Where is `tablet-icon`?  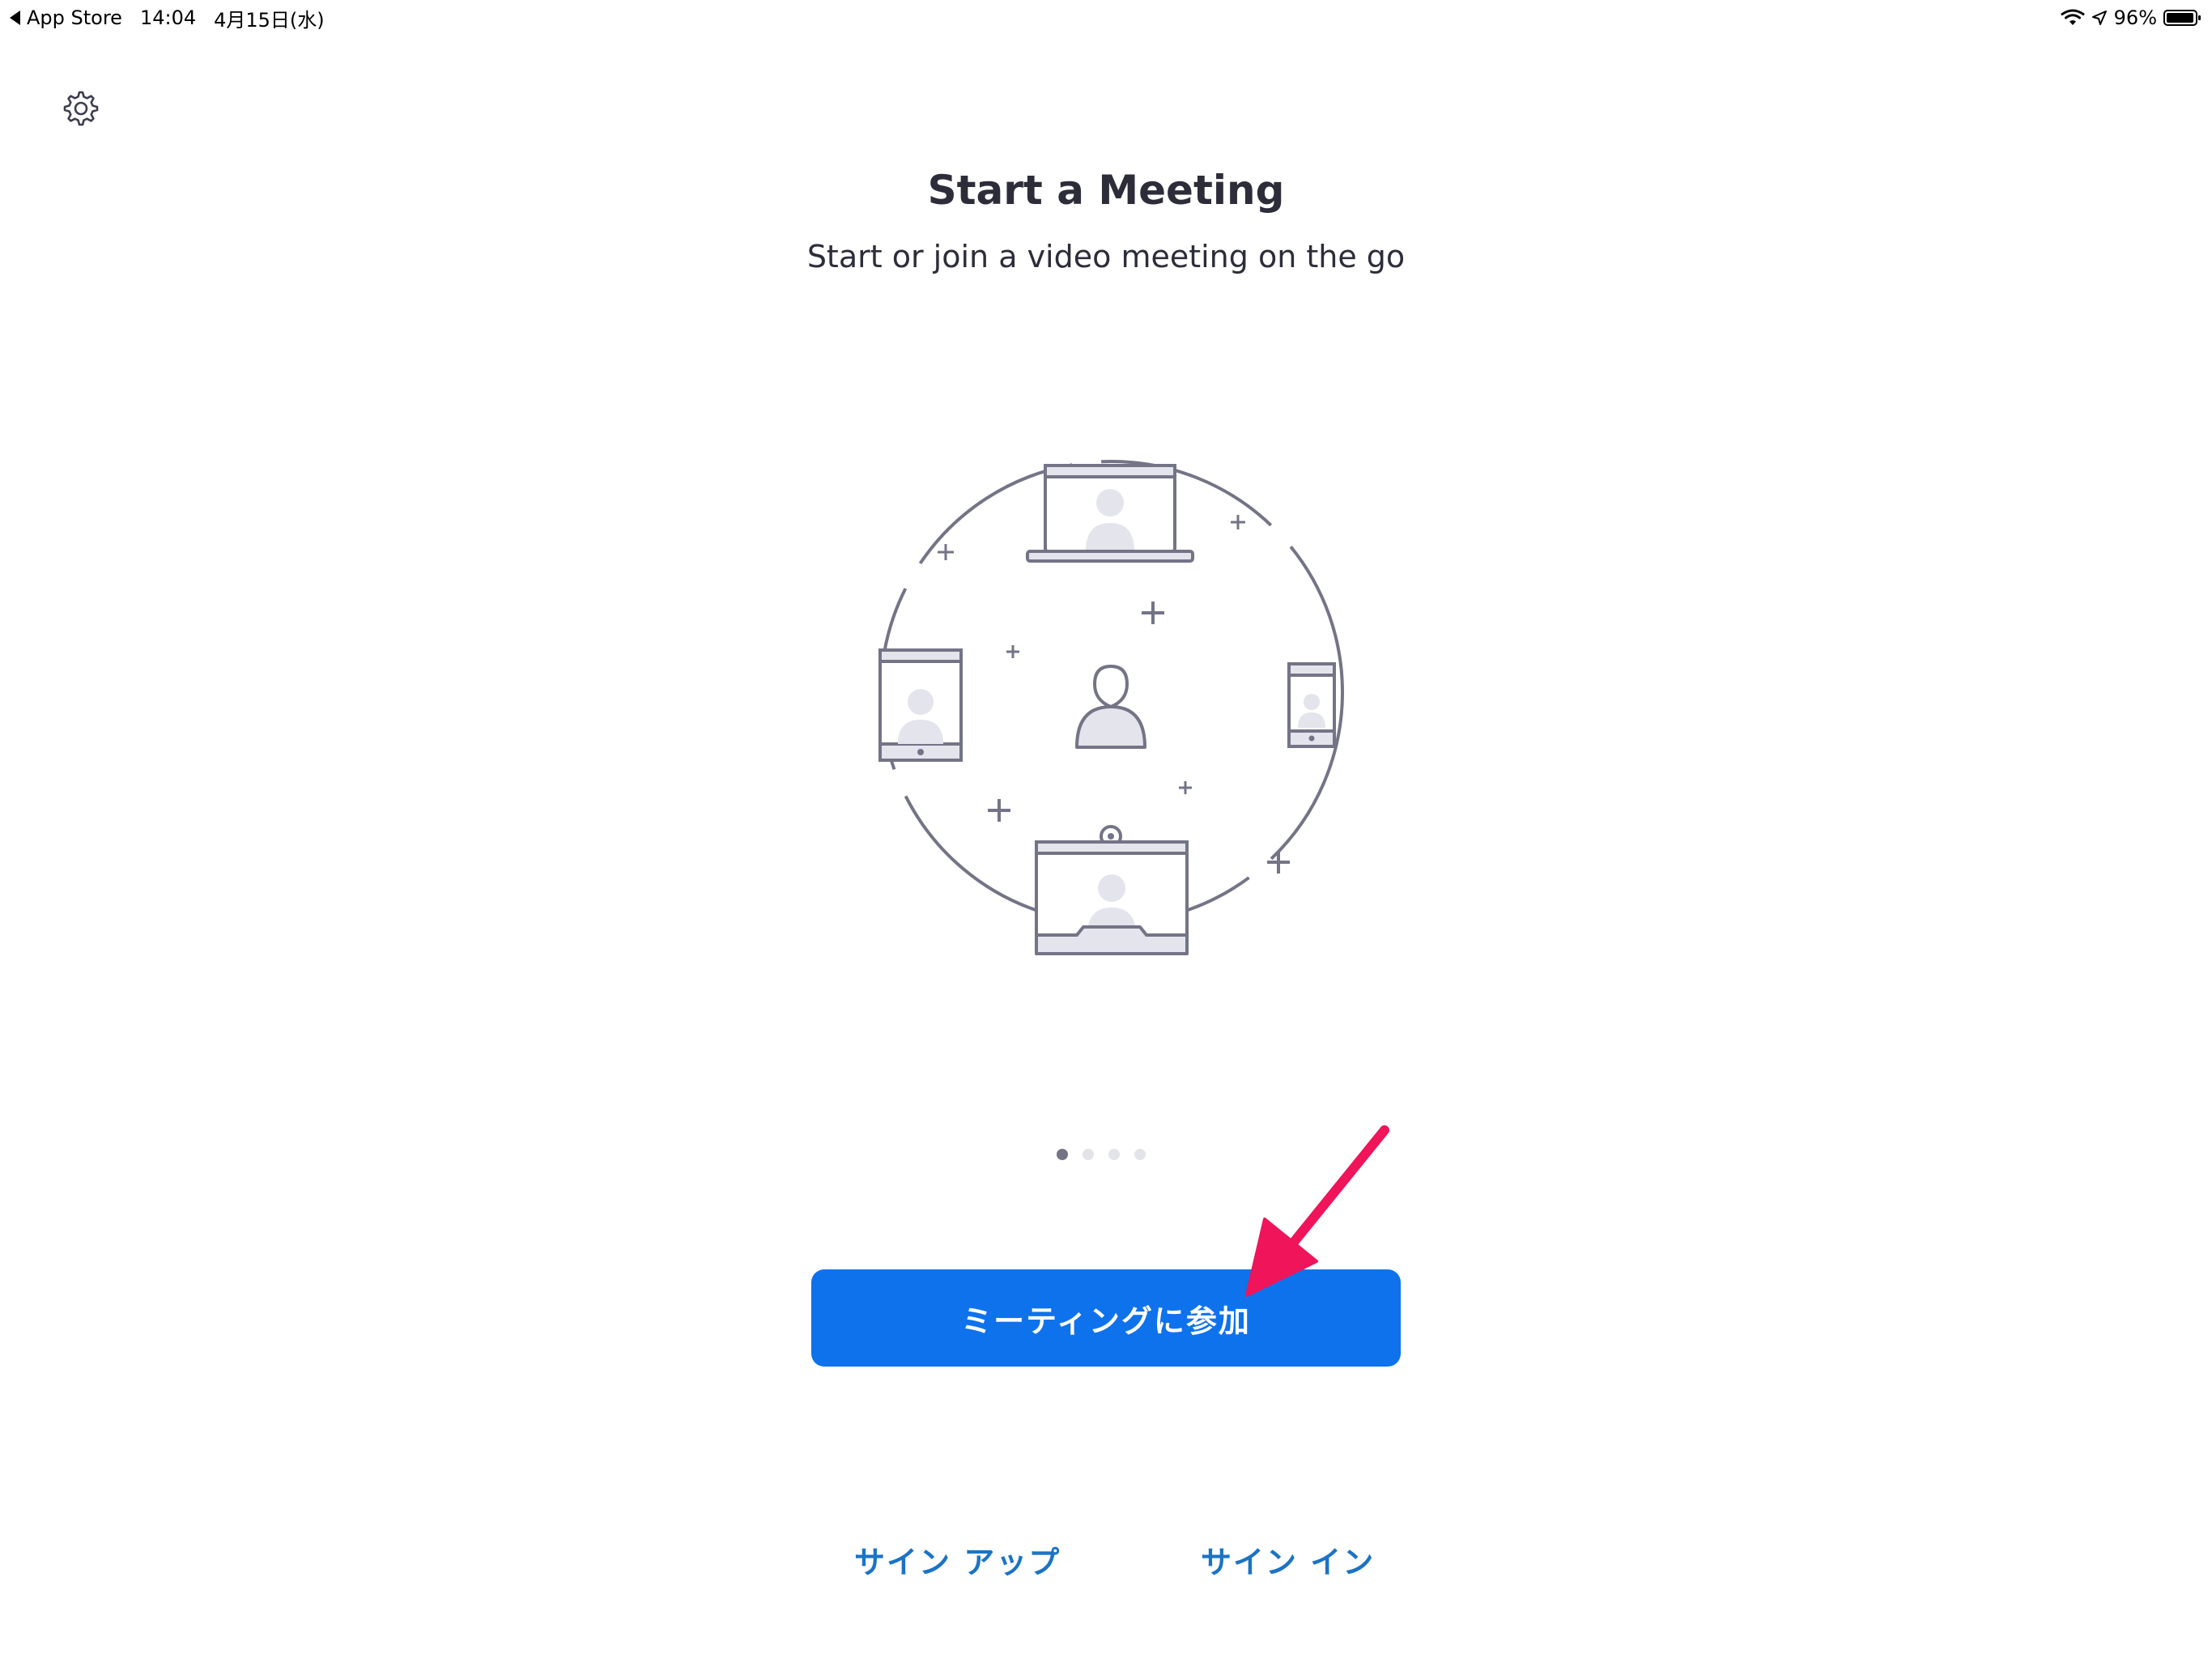
tablet-icon is located at coordinates (920, 705).